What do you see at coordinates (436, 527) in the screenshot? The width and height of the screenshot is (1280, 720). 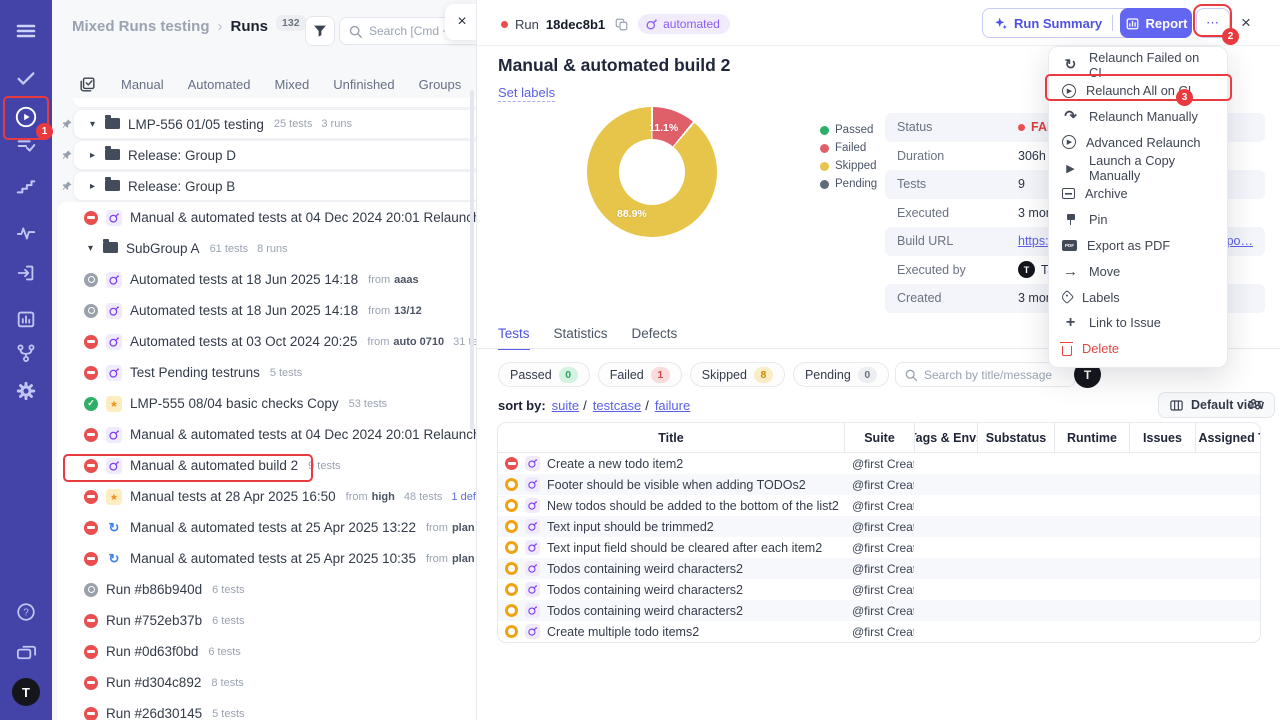 I see `from-label: from` at bounding box center [436, 527].